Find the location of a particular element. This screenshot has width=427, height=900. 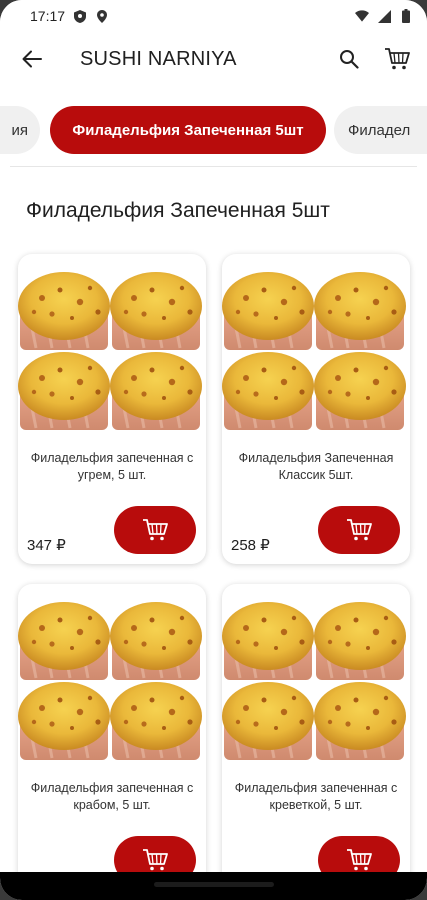

cart-button is located at coordinates (397, 59).